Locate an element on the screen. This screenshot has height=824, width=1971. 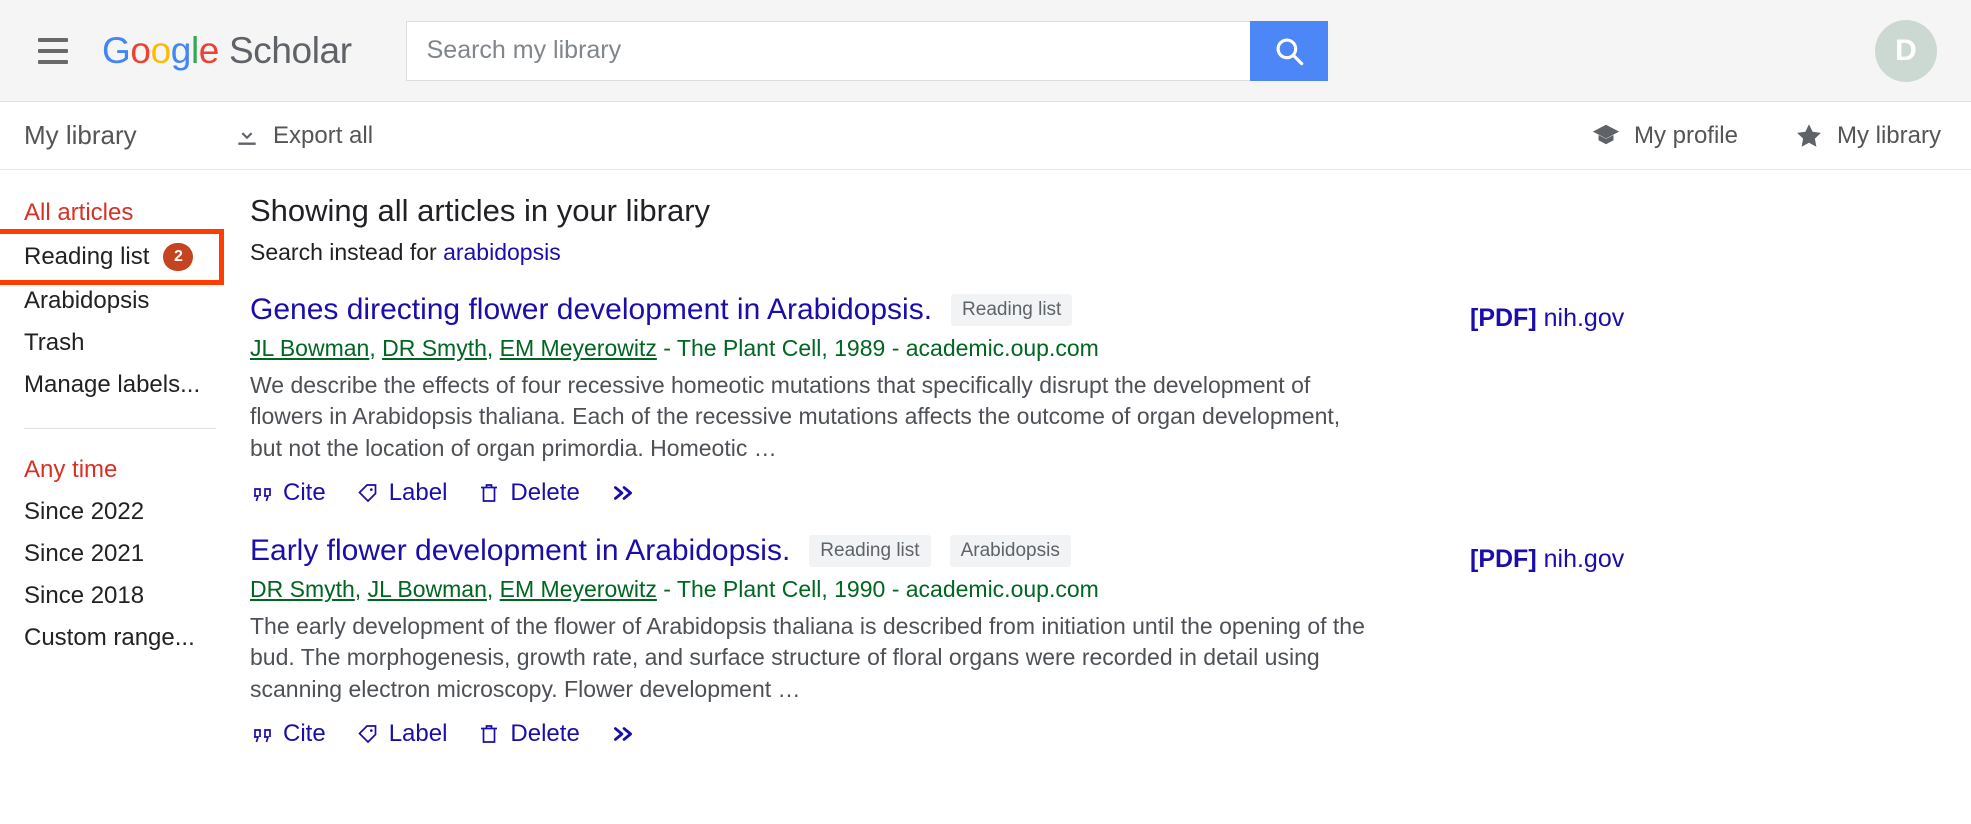
sidebar-item-since-2022: Since 2022 is located at coordinates (131, 512).